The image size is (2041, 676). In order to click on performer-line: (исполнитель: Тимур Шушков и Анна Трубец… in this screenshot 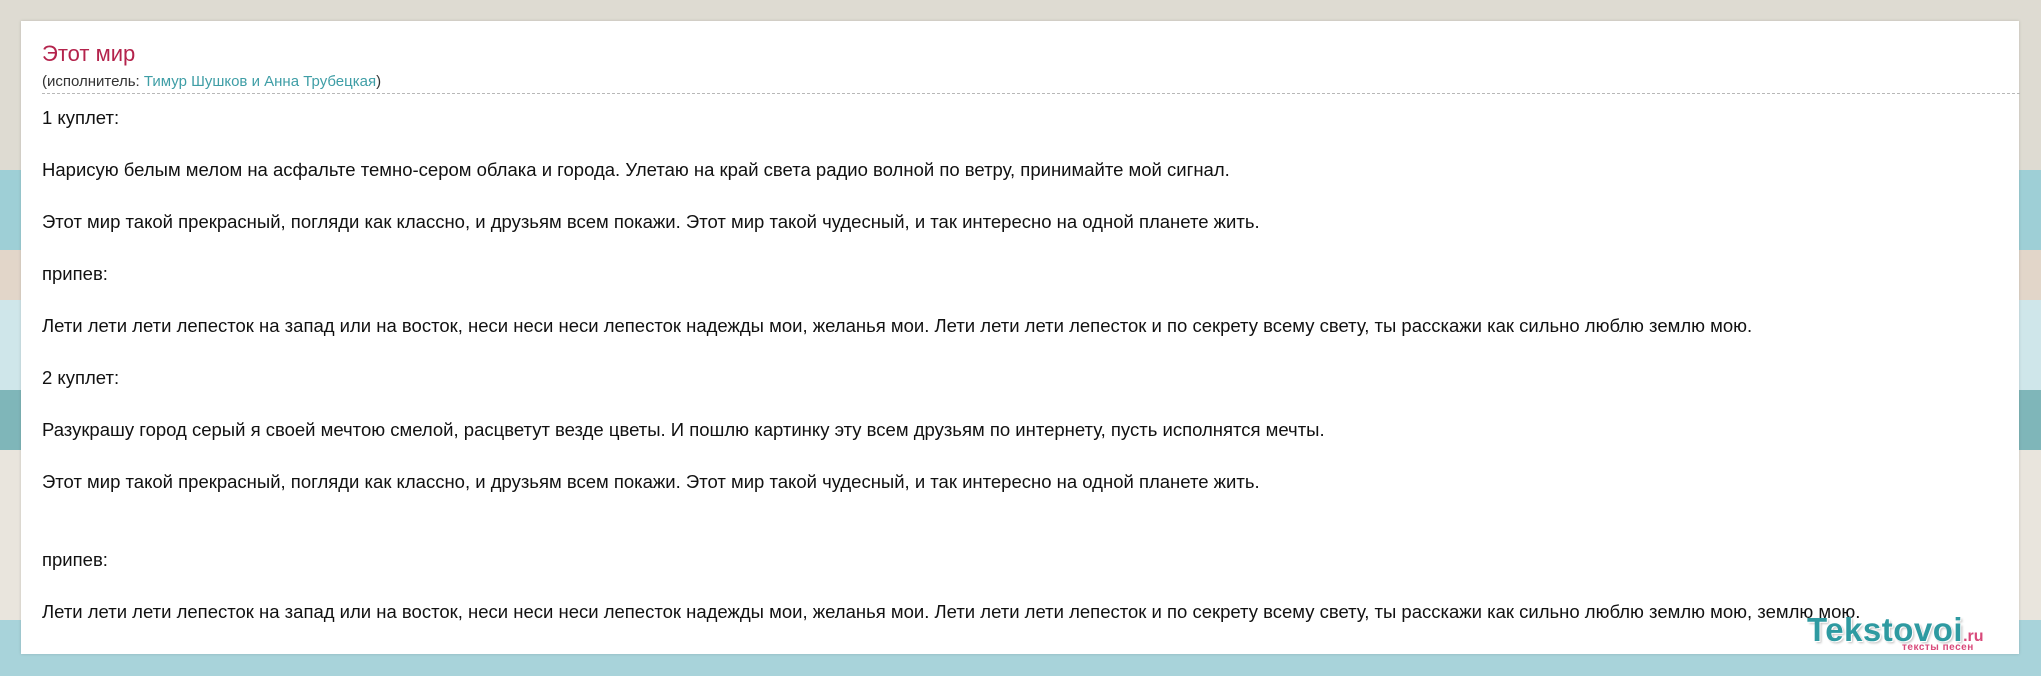, I will do `click(1031, 83)`.